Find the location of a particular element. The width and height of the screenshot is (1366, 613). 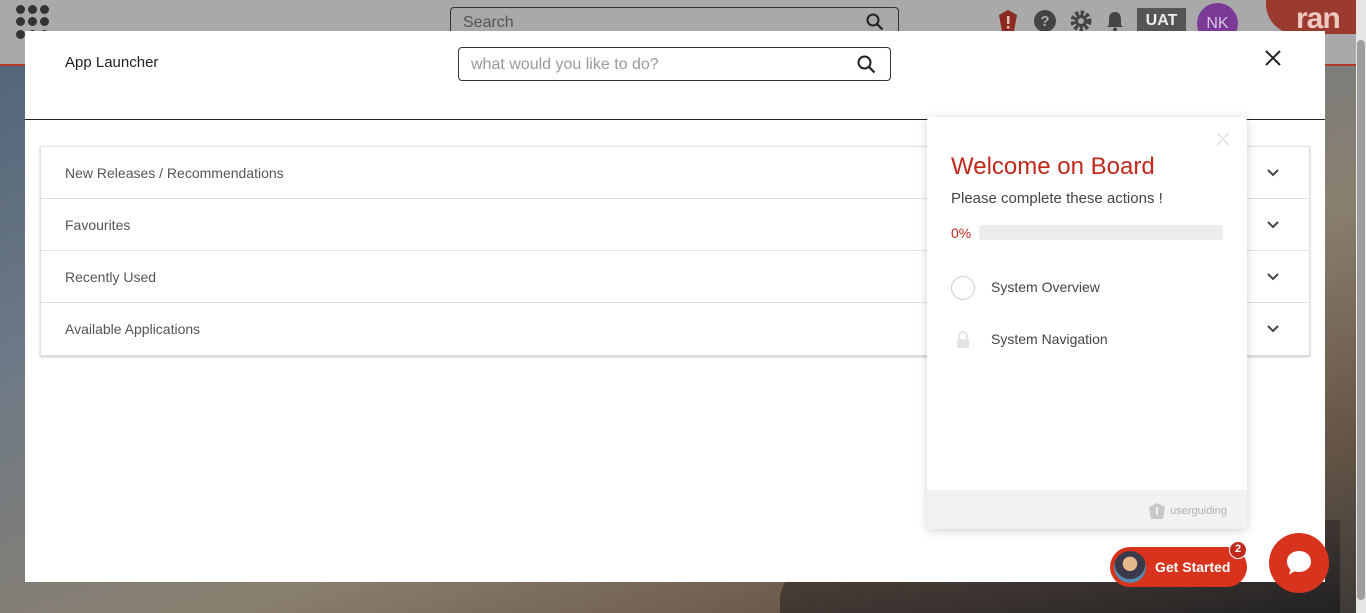

userguiding-logo-icon is located at coordinates (1157, 511).